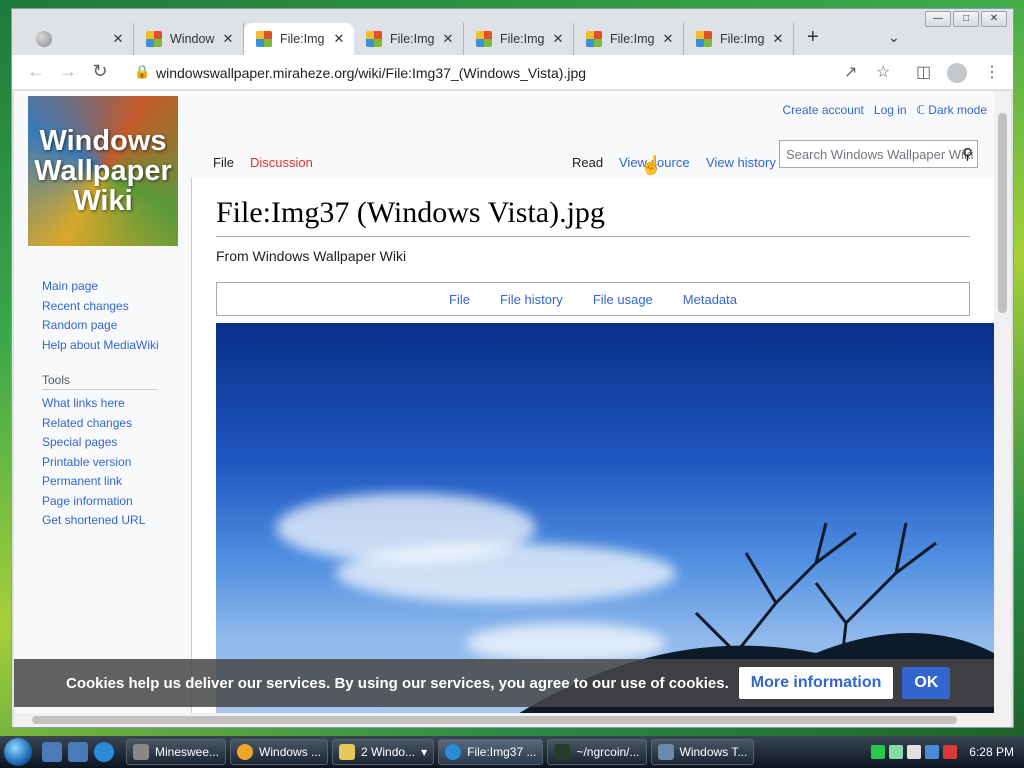  I want to click on horizontal-scrollbar, so click(512, 720).